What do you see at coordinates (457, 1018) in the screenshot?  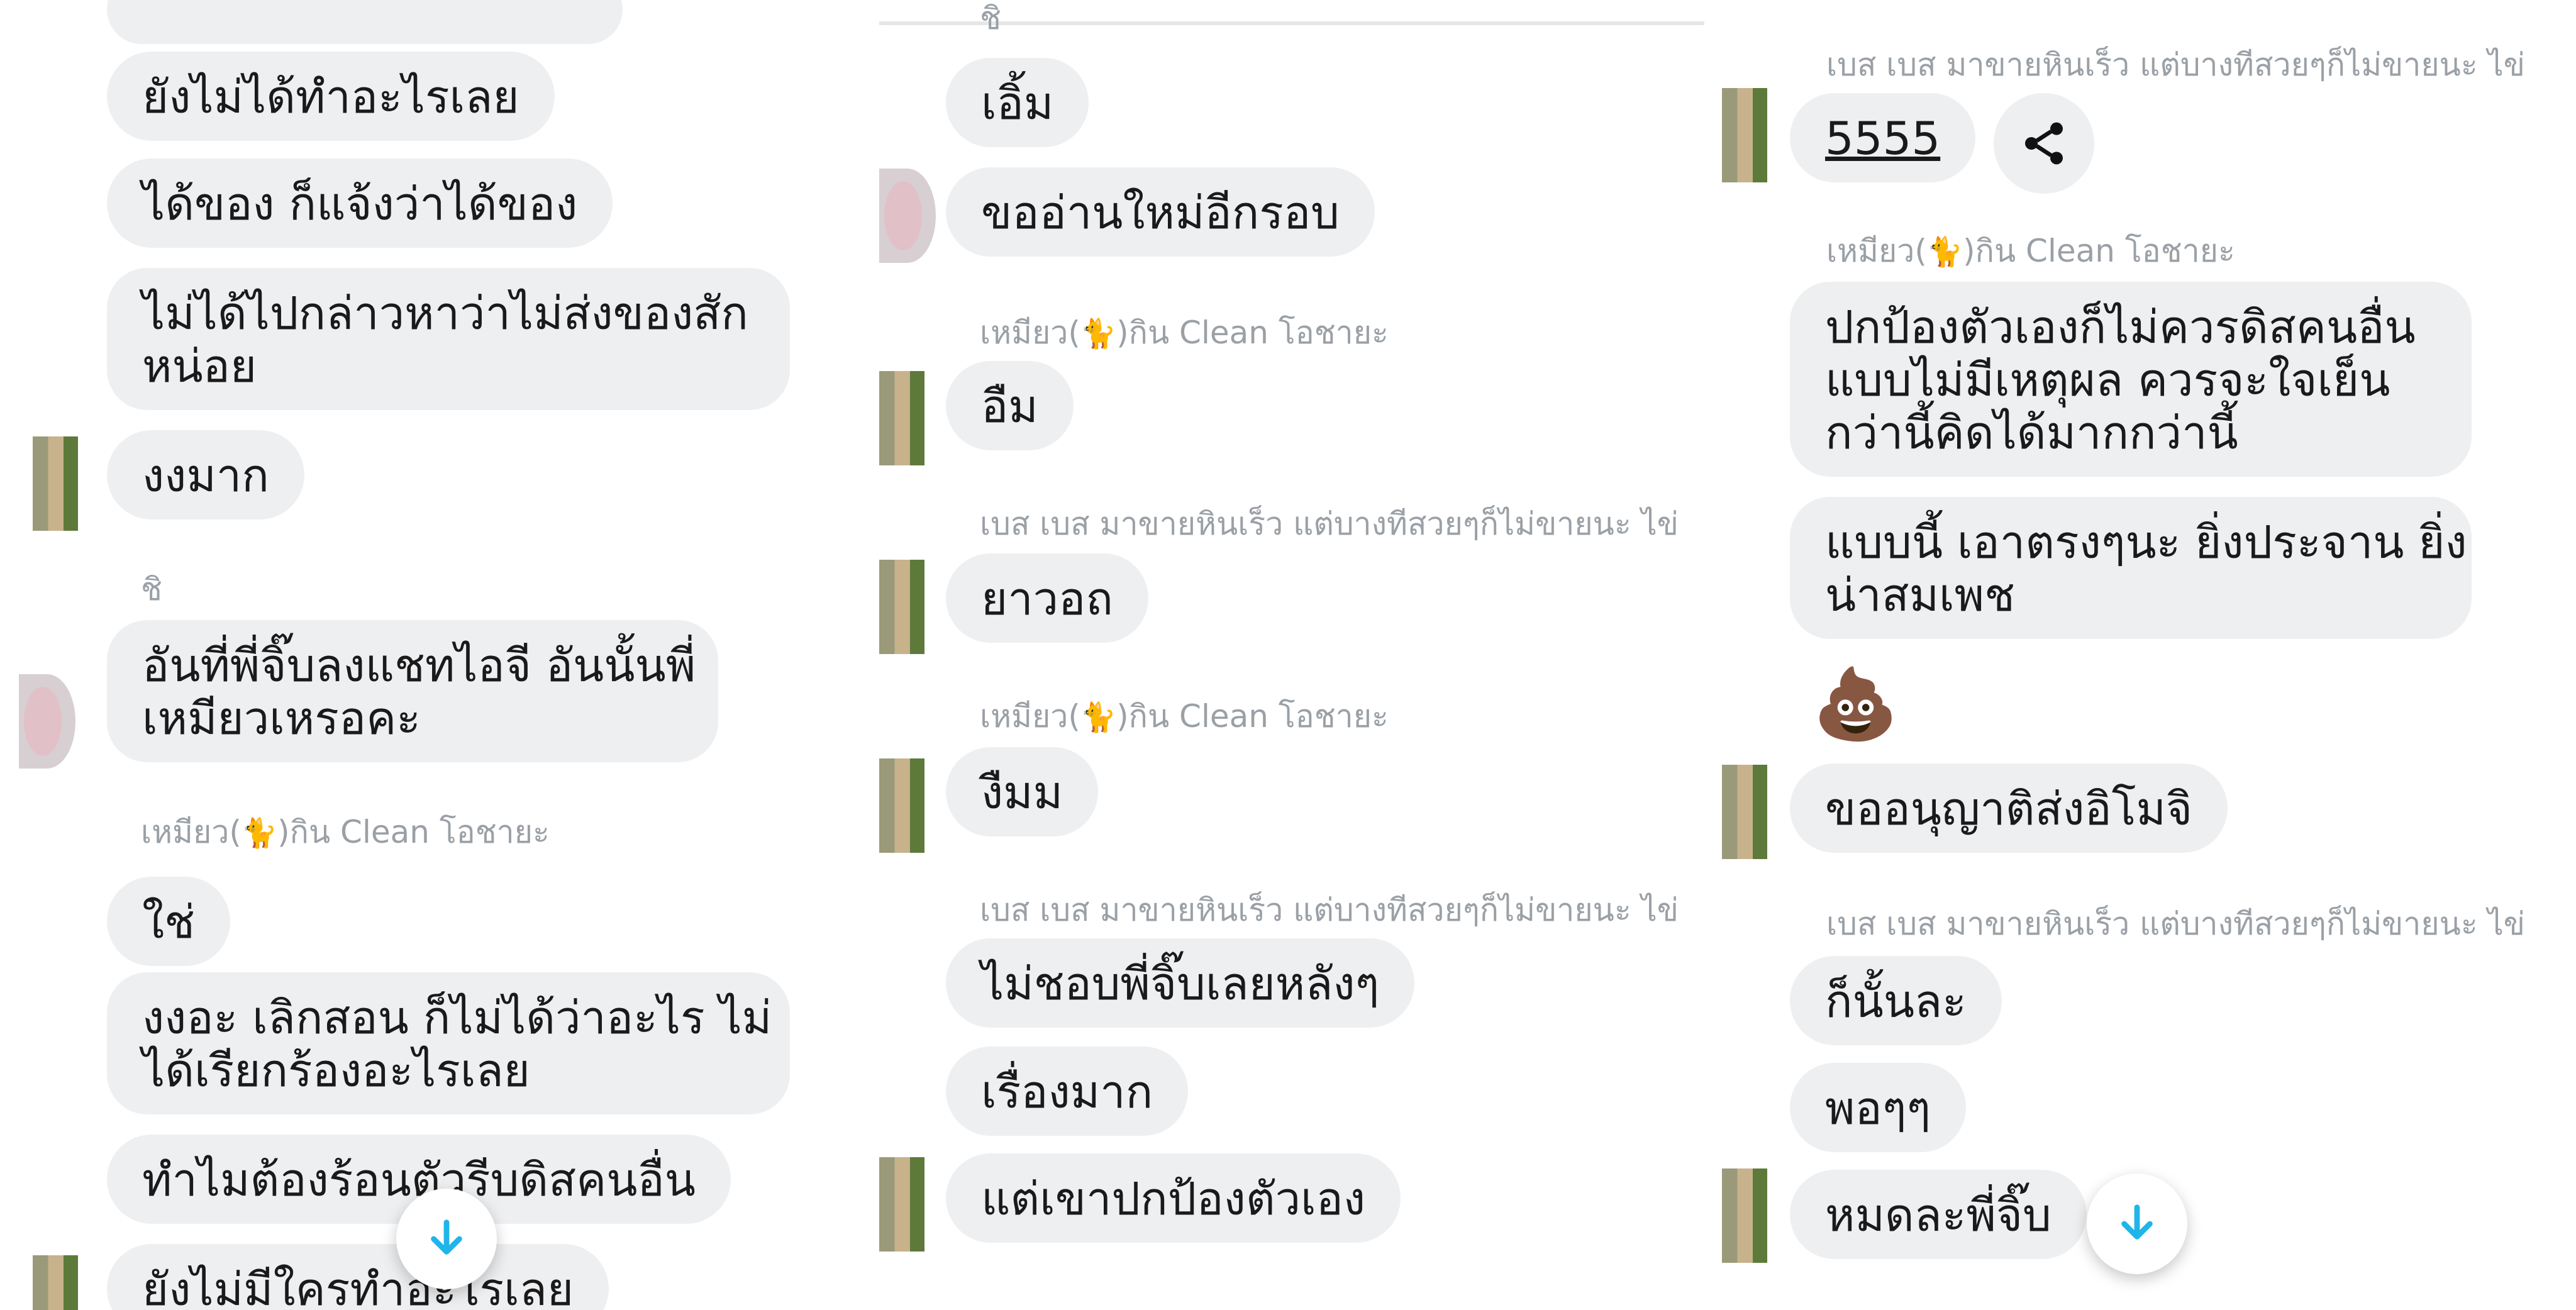 I see `message-text: งงอะ เลิกสอน ก็ไม่ได้ว่าอะไร ไม่` at bounding box center [457, 1018].